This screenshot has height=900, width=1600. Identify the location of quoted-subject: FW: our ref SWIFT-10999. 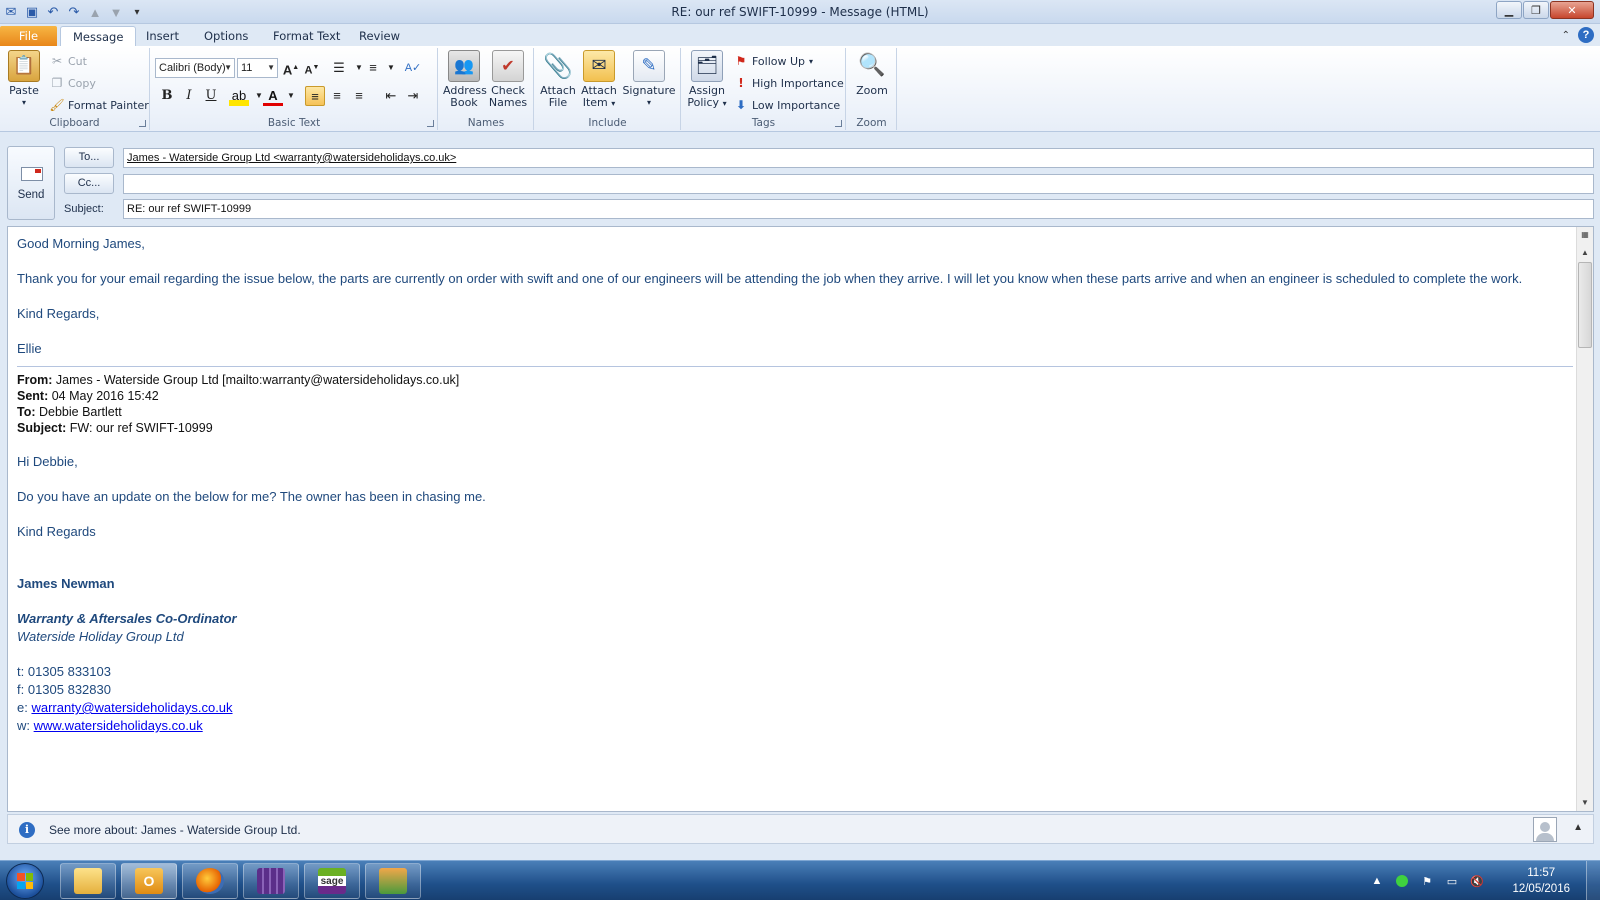
(141, 428).